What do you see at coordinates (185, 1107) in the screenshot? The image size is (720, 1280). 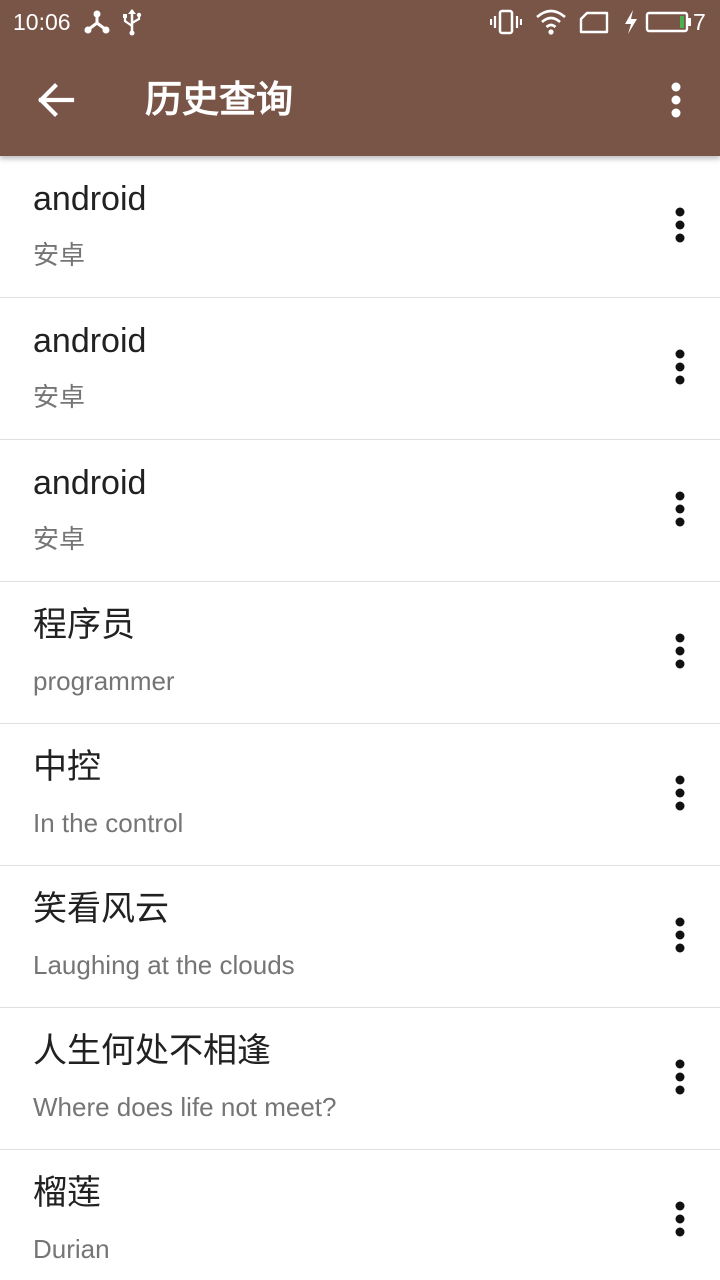 I see `history-meaning: Where does life not meet?` at bounding box center [185, 1107].